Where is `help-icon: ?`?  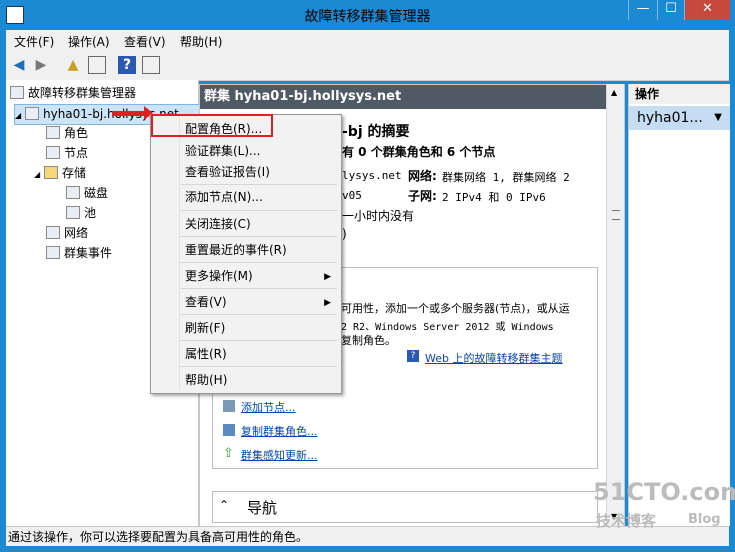 help-icon: ? is located at coordinates (127, 65).